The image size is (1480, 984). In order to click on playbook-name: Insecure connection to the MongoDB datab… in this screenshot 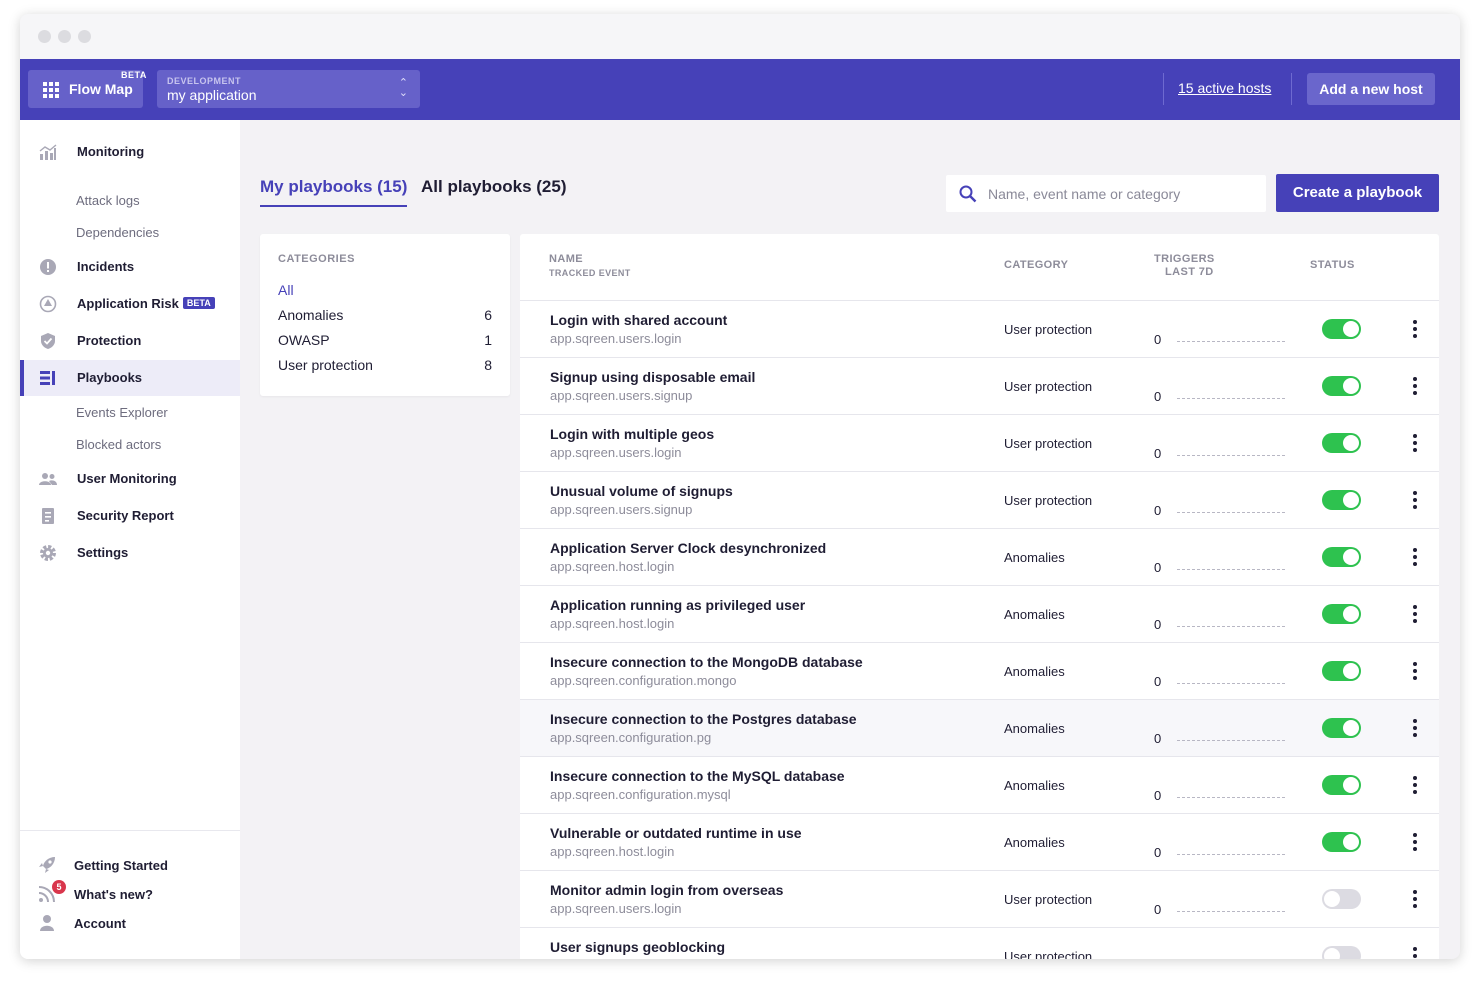, I will do `click(706, 662)`.